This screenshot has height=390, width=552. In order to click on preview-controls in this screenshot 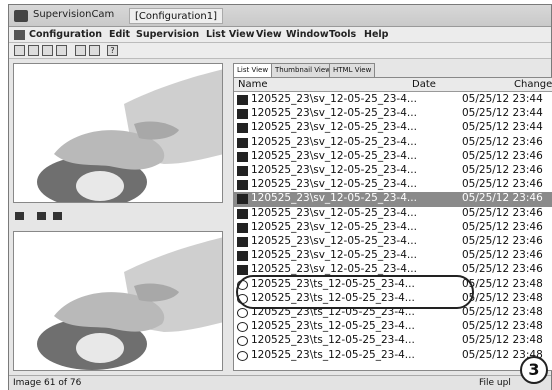, I will do `click(118, 216)`.